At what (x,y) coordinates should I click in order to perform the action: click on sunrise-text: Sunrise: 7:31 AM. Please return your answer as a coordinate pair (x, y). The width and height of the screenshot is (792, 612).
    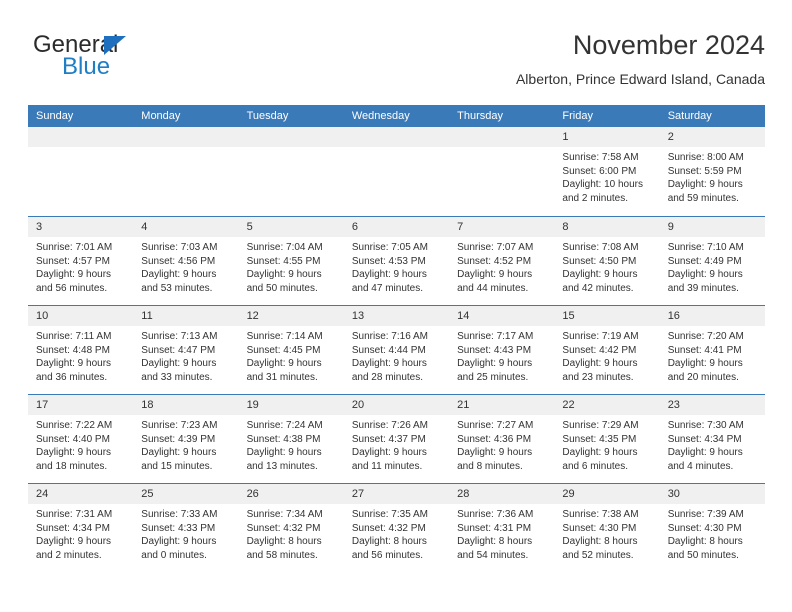
    Looking at the image, I should click on (74, 514).